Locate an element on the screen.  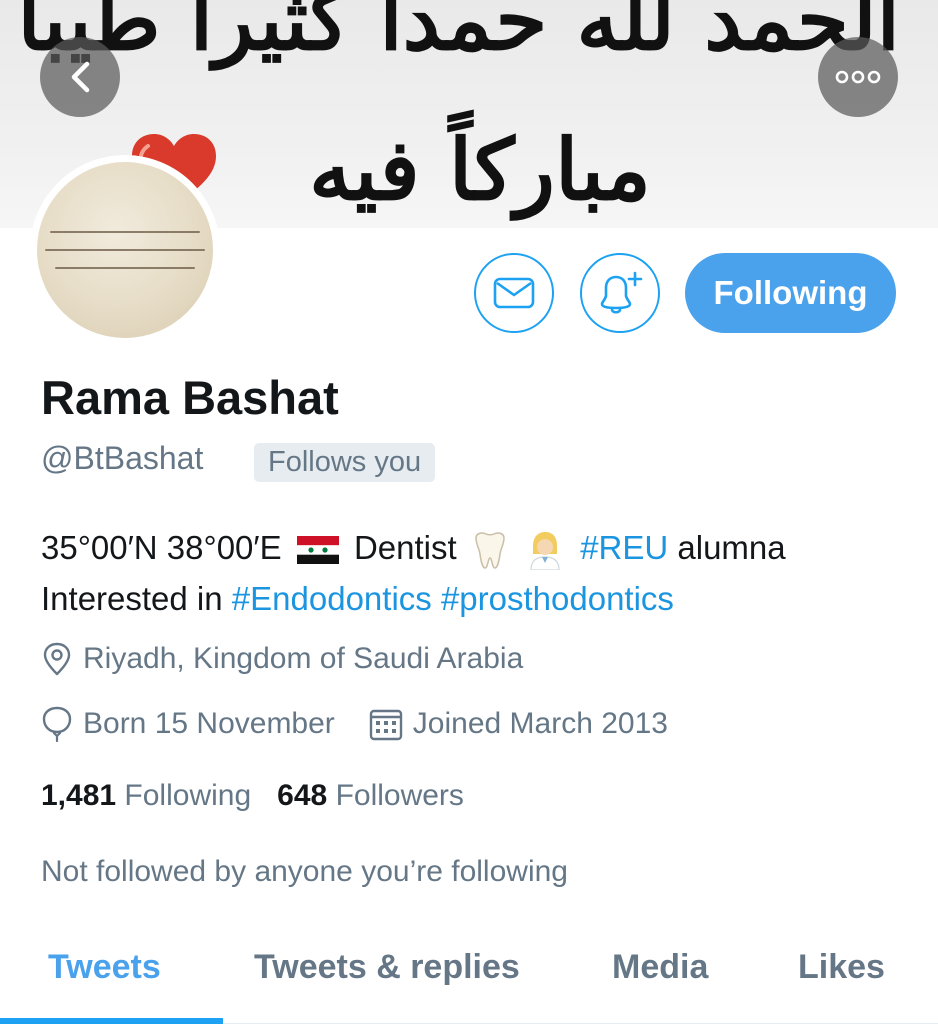
following-stat: 1,481 Following is located at coordinates (146, 796).